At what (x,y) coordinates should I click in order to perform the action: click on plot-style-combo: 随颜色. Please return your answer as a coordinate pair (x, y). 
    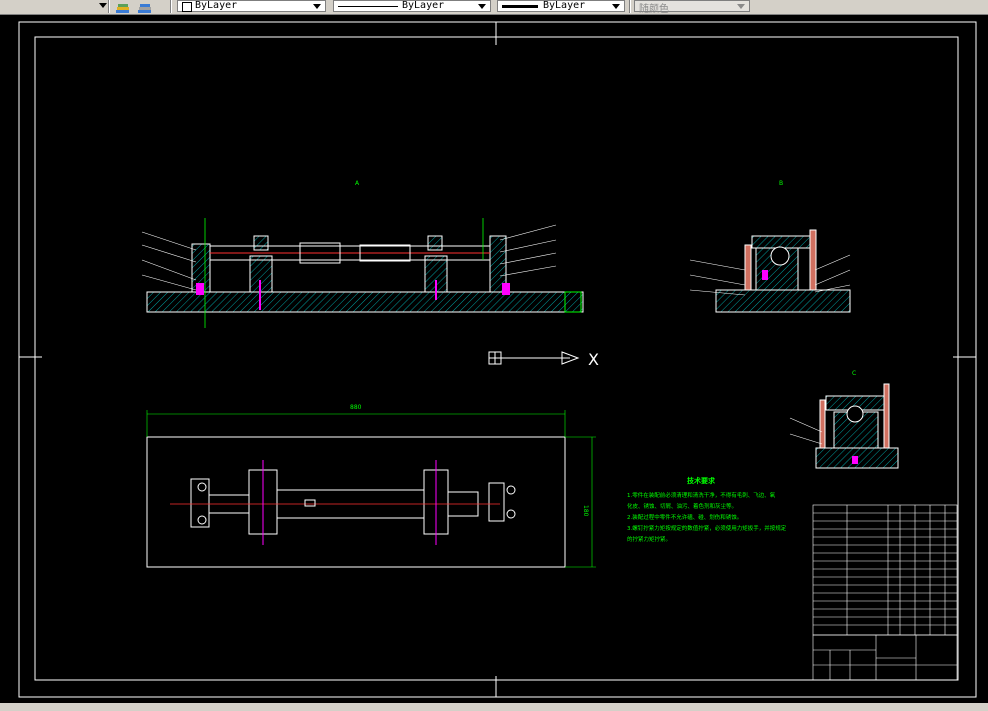
    Looking at the image, I should click on (692, 7).